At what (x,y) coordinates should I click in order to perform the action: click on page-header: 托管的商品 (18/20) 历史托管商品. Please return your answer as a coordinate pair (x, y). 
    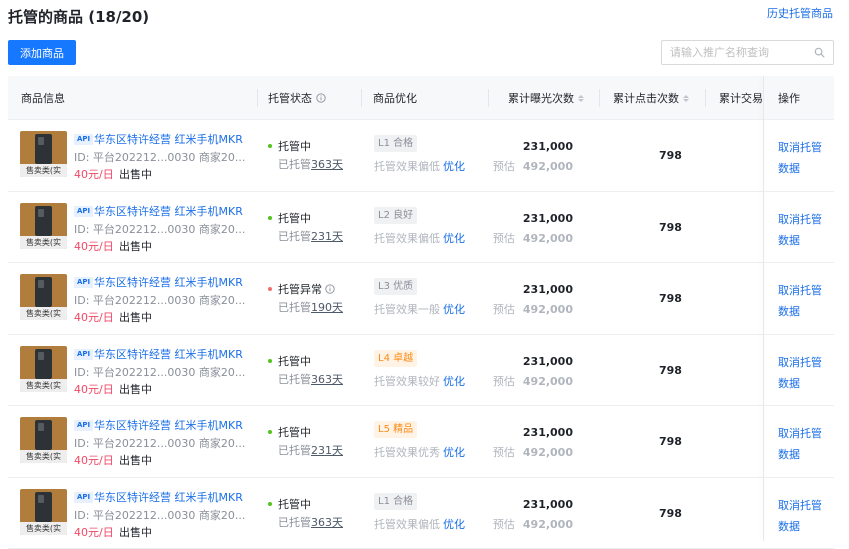
    Looking at the image, I should click on (424, 17).